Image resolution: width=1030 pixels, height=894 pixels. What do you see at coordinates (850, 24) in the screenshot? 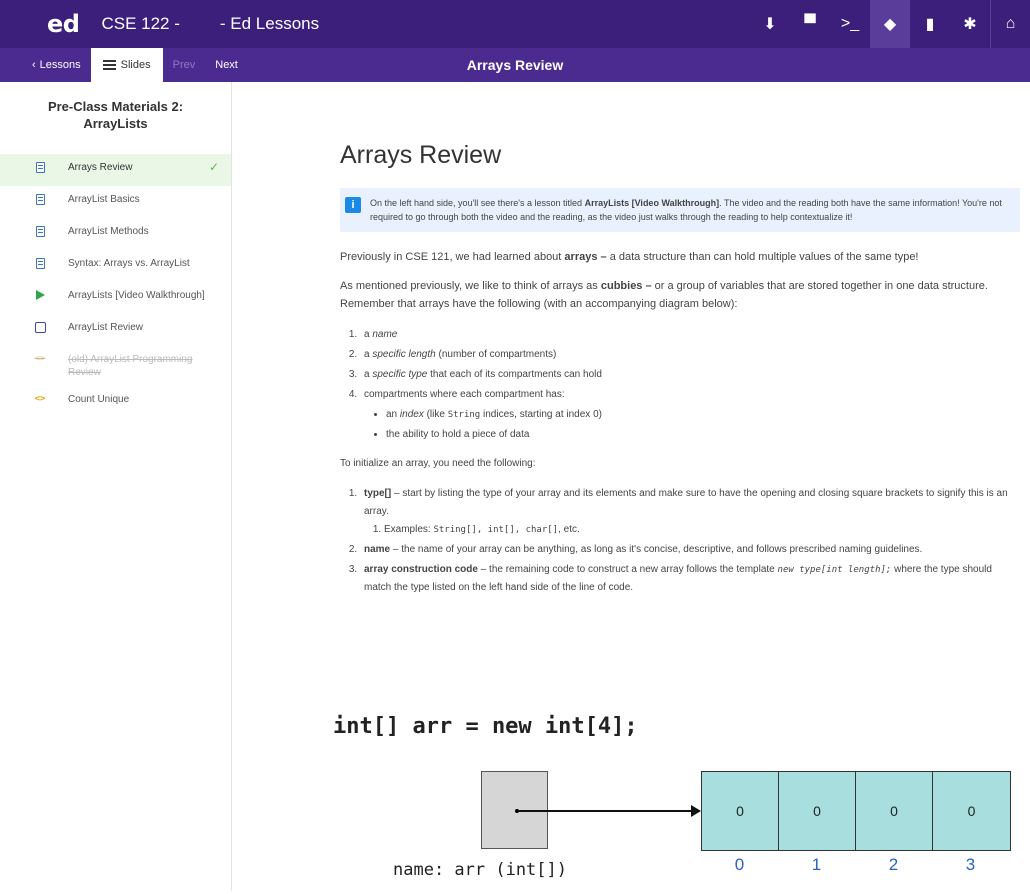
I see `terminal-icon: >_` at bounding box center [850, 24].